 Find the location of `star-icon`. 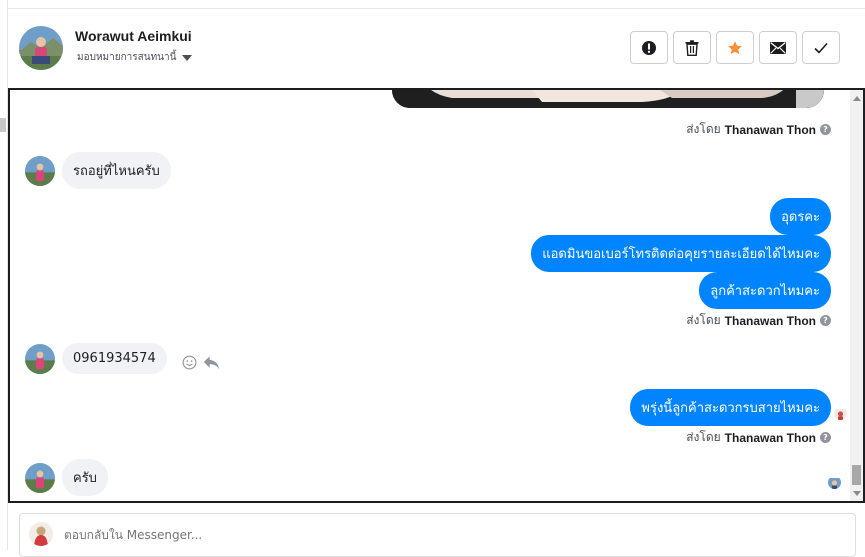

star-icon is located at coordinates (735, 47).